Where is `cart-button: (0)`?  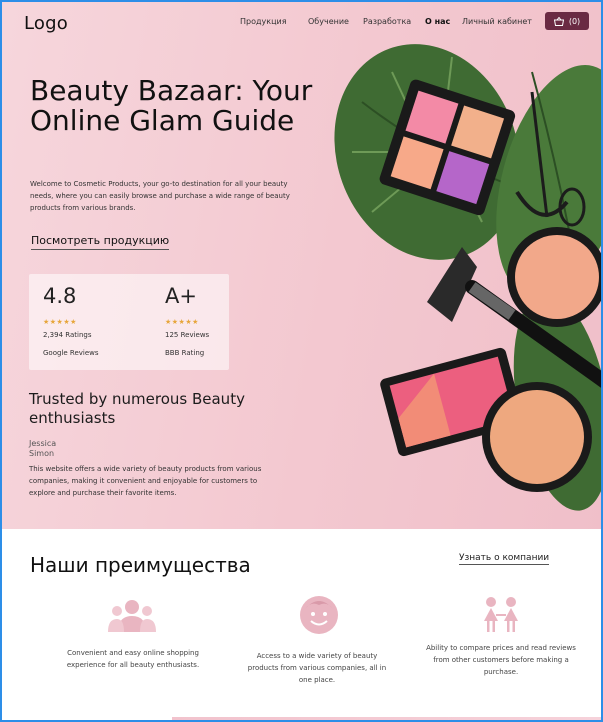
cart-button: (0) is located at coordinates (567, 21).